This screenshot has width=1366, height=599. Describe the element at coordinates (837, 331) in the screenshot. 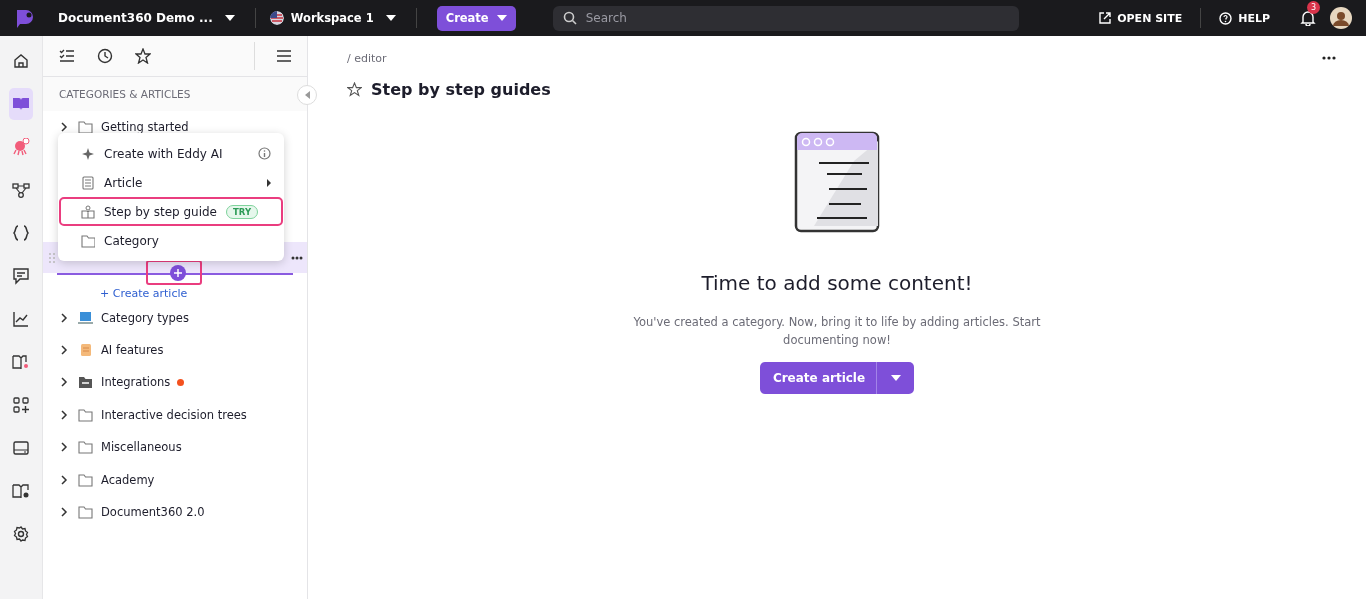

I see `empty-state-message: You've created a category. Now, bring it to life by adding articles. Start documenting now!` at that location.